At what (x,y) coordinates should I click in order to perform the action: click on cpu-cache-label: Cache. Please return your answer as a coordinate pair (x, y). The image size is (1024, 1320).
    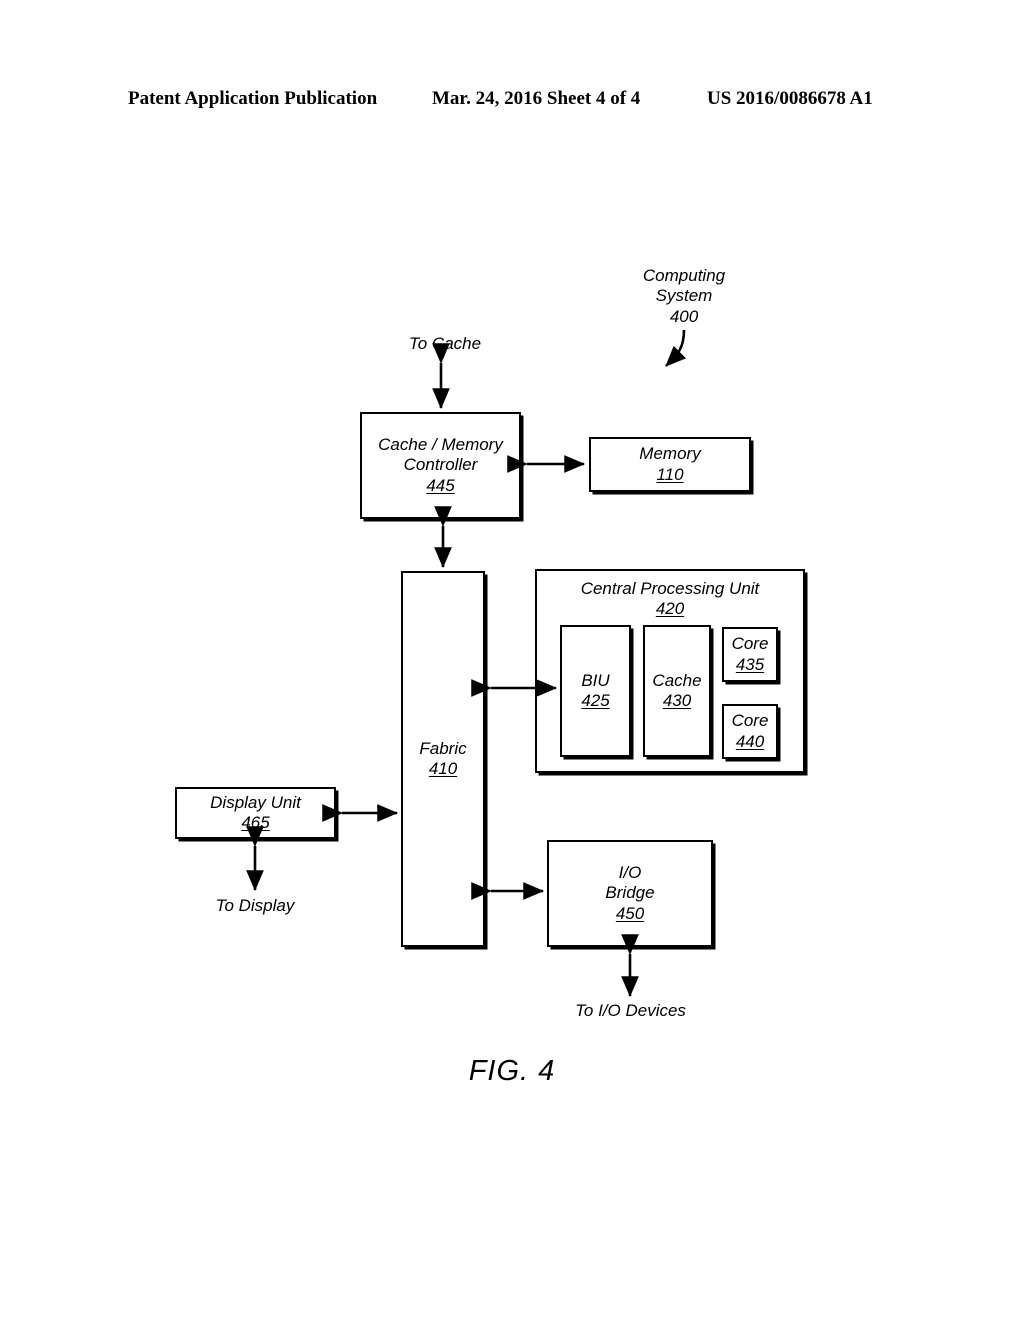
    Looking at the image, I should click on (677, 680).